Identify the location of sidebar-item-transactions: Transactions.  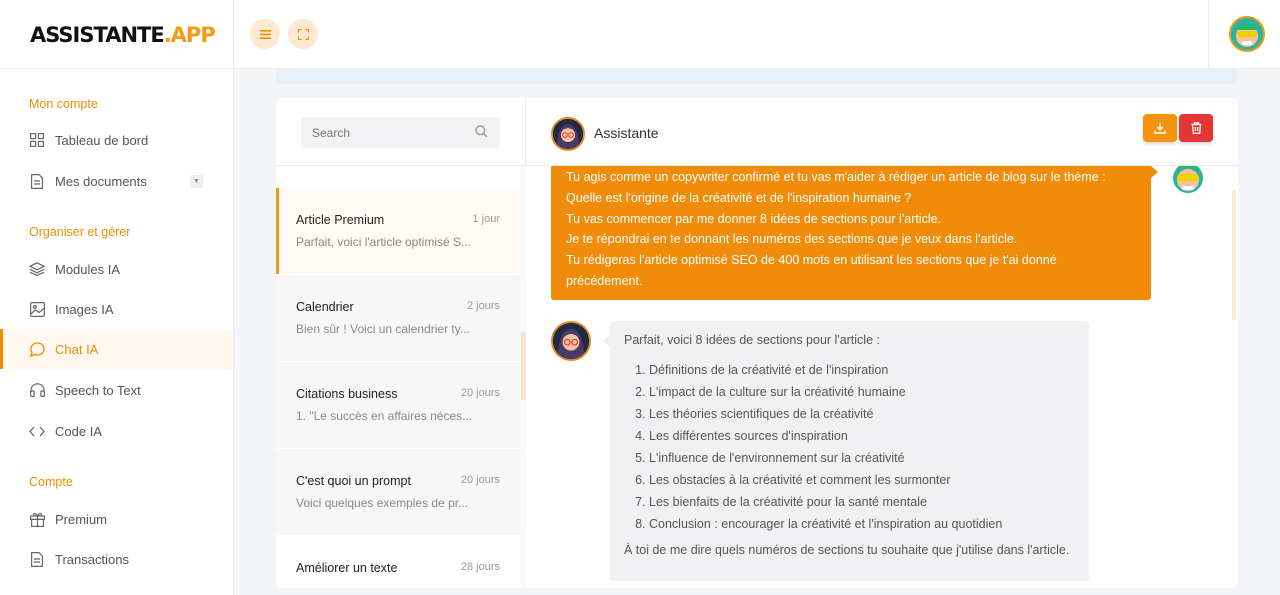
(116, 559).